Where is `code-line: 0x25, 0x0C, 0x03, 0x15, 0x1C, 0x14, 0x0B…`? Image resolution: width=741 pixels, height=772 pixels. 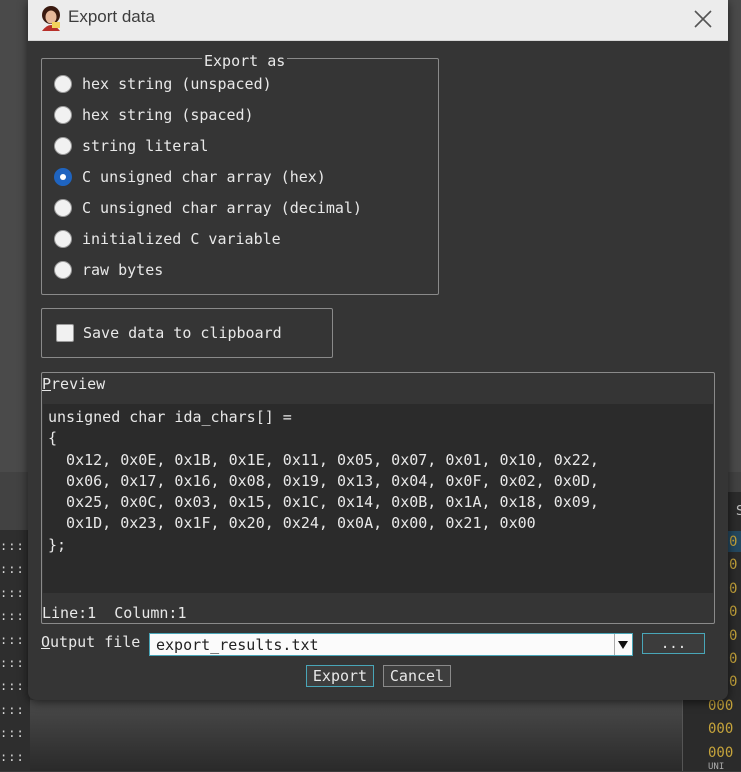
code-line: 0x25, 0x0C, 0x03, 0x15, 0x1C, 0x14, 0x0B… is located at coordinates (323, 502).